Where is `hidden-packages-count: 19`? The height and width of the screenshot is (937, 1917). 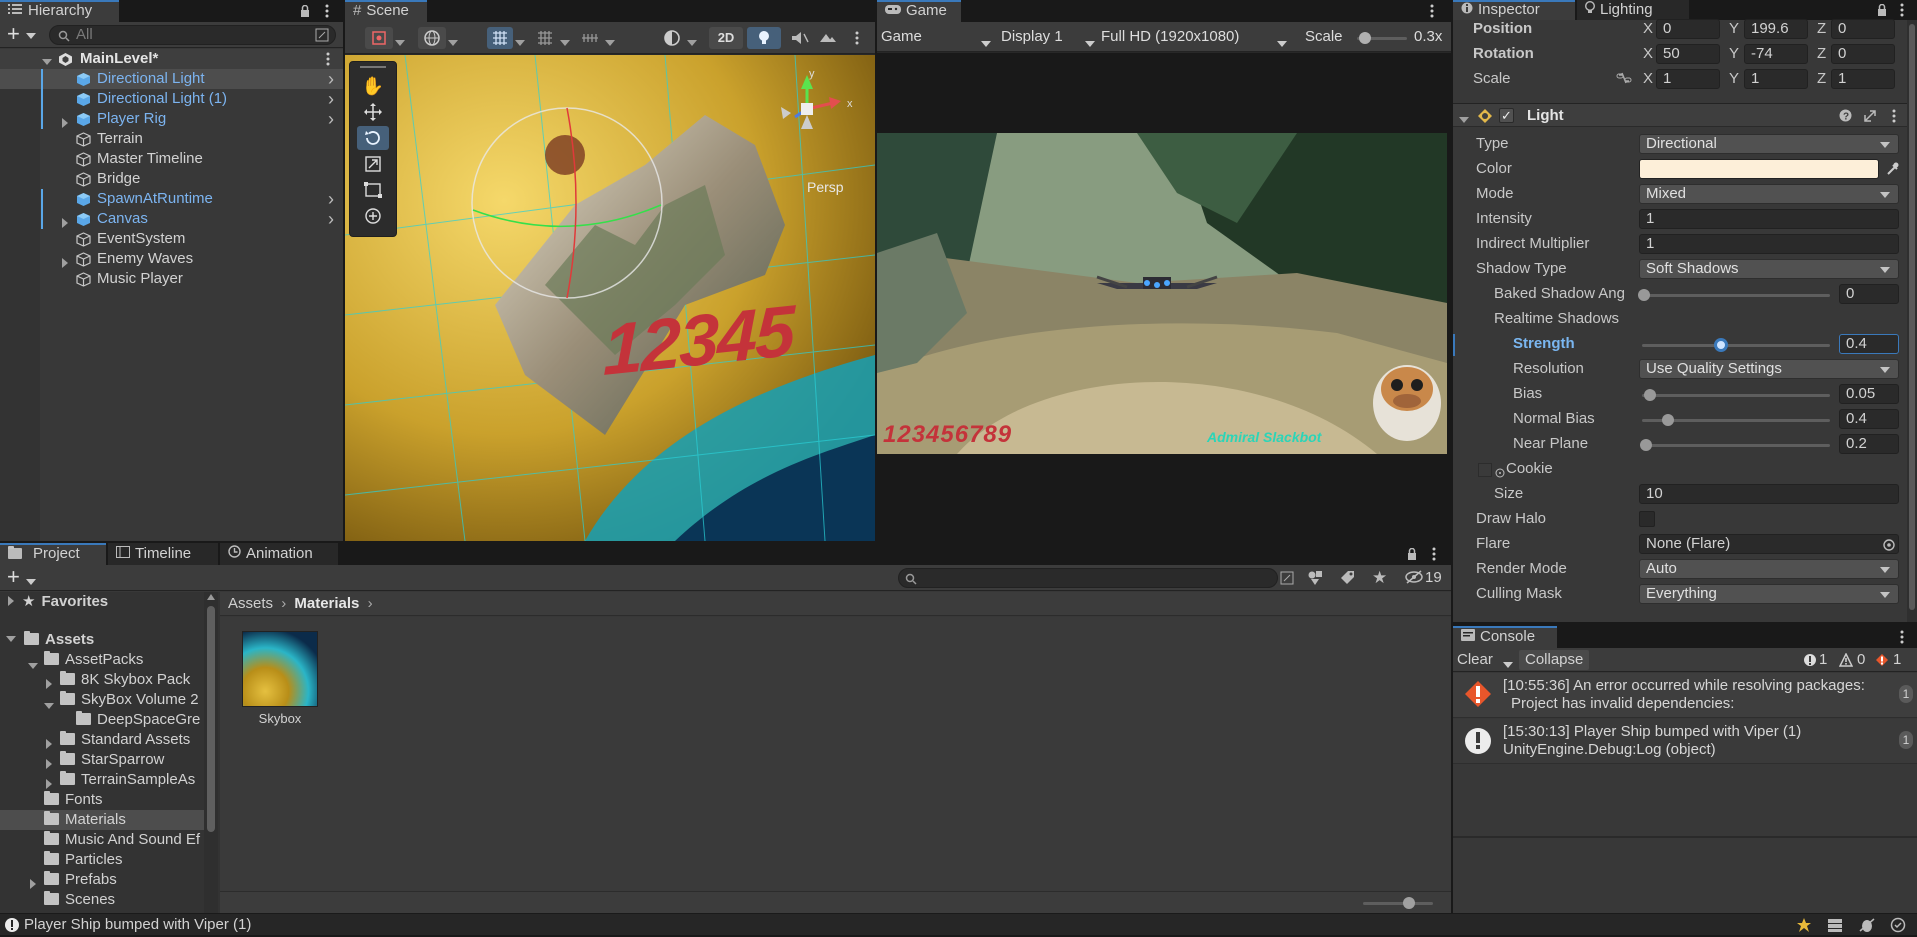 hidden-packages-count: 19 is located at coordinates (1433, 578).